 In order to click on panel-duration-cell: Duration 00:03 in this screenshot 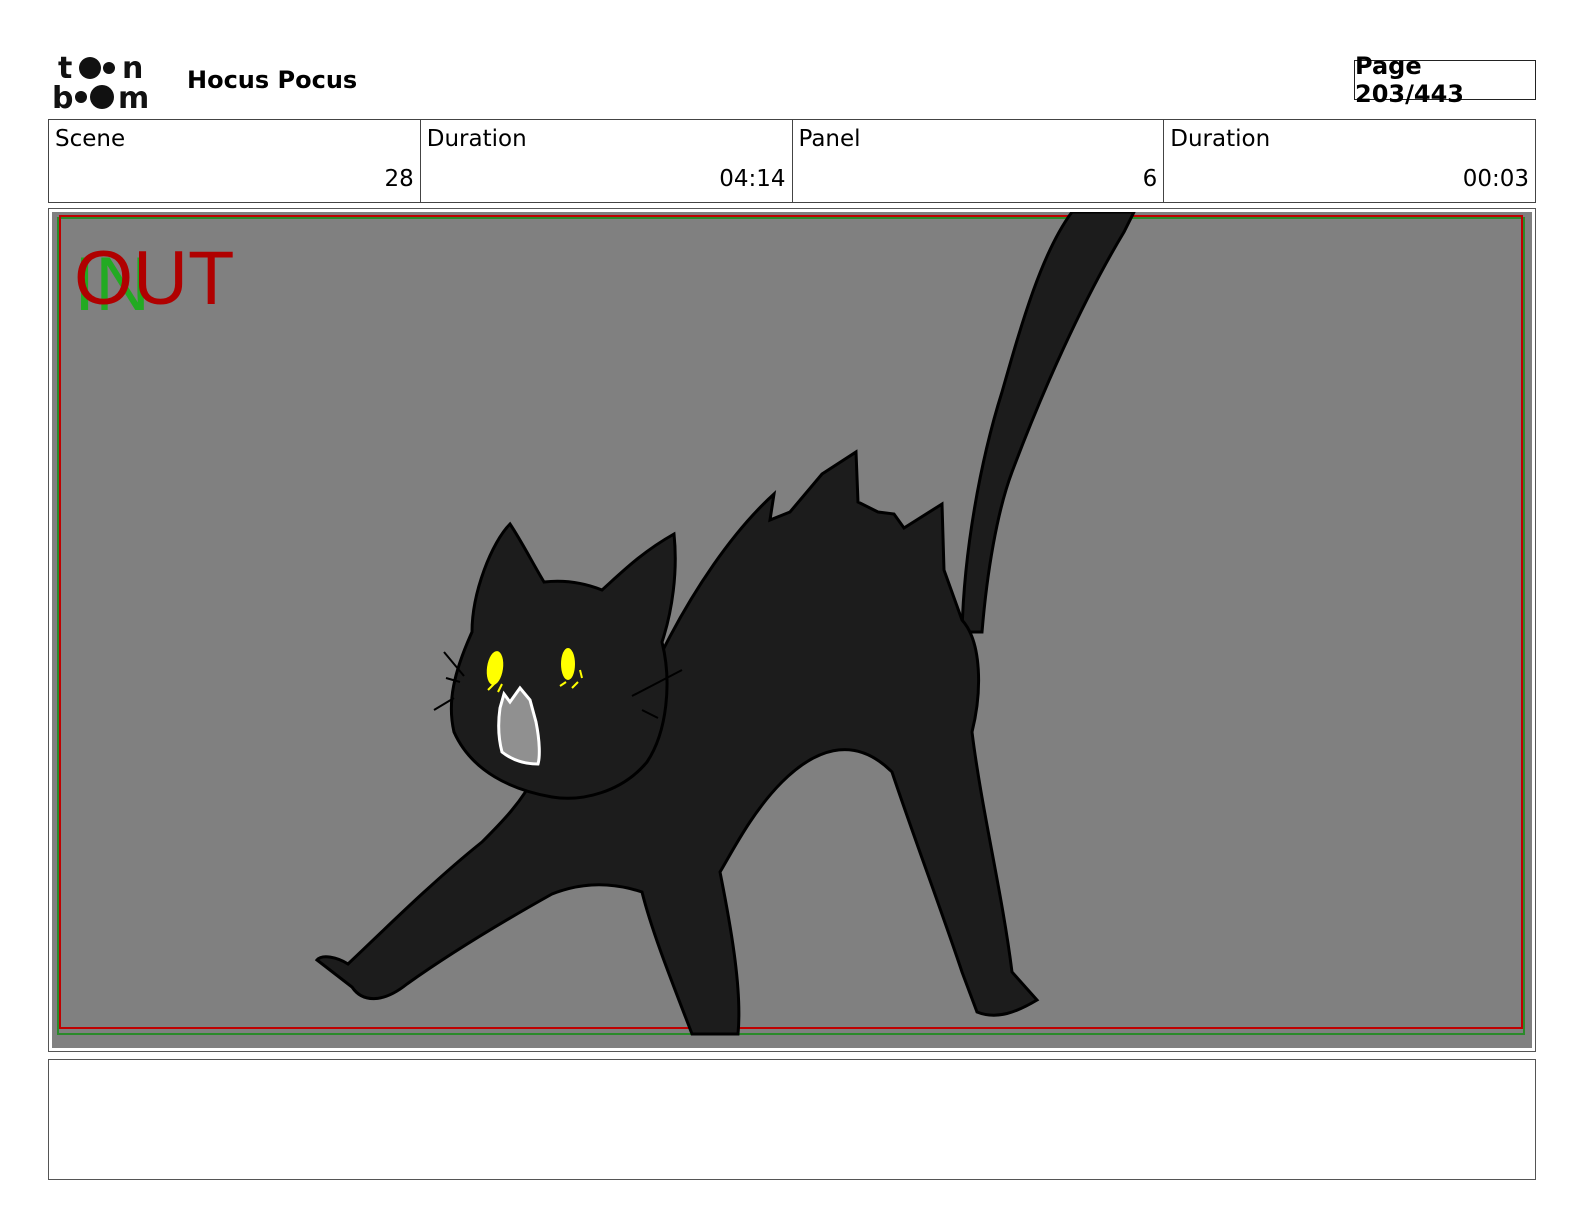, I will do `click(1349, 161)`.